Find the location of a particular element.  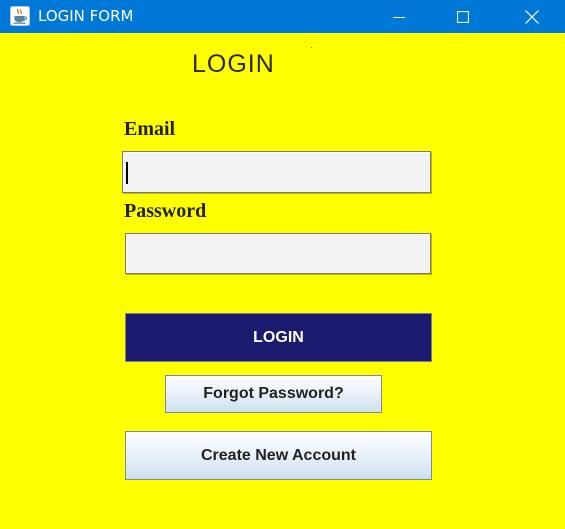

java-cup-icon is located at coordinates (20, 16).